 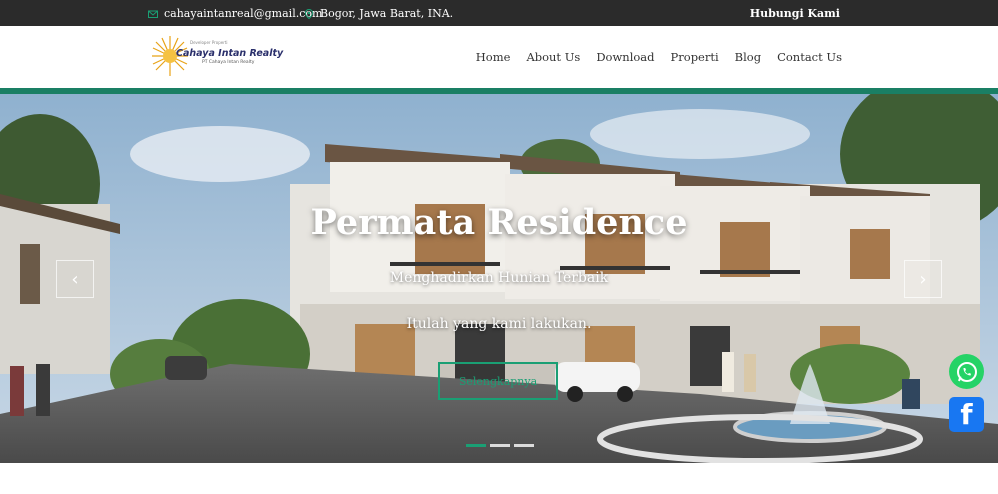 I want to click on nav-home: Home, so click(x=493, y=57).